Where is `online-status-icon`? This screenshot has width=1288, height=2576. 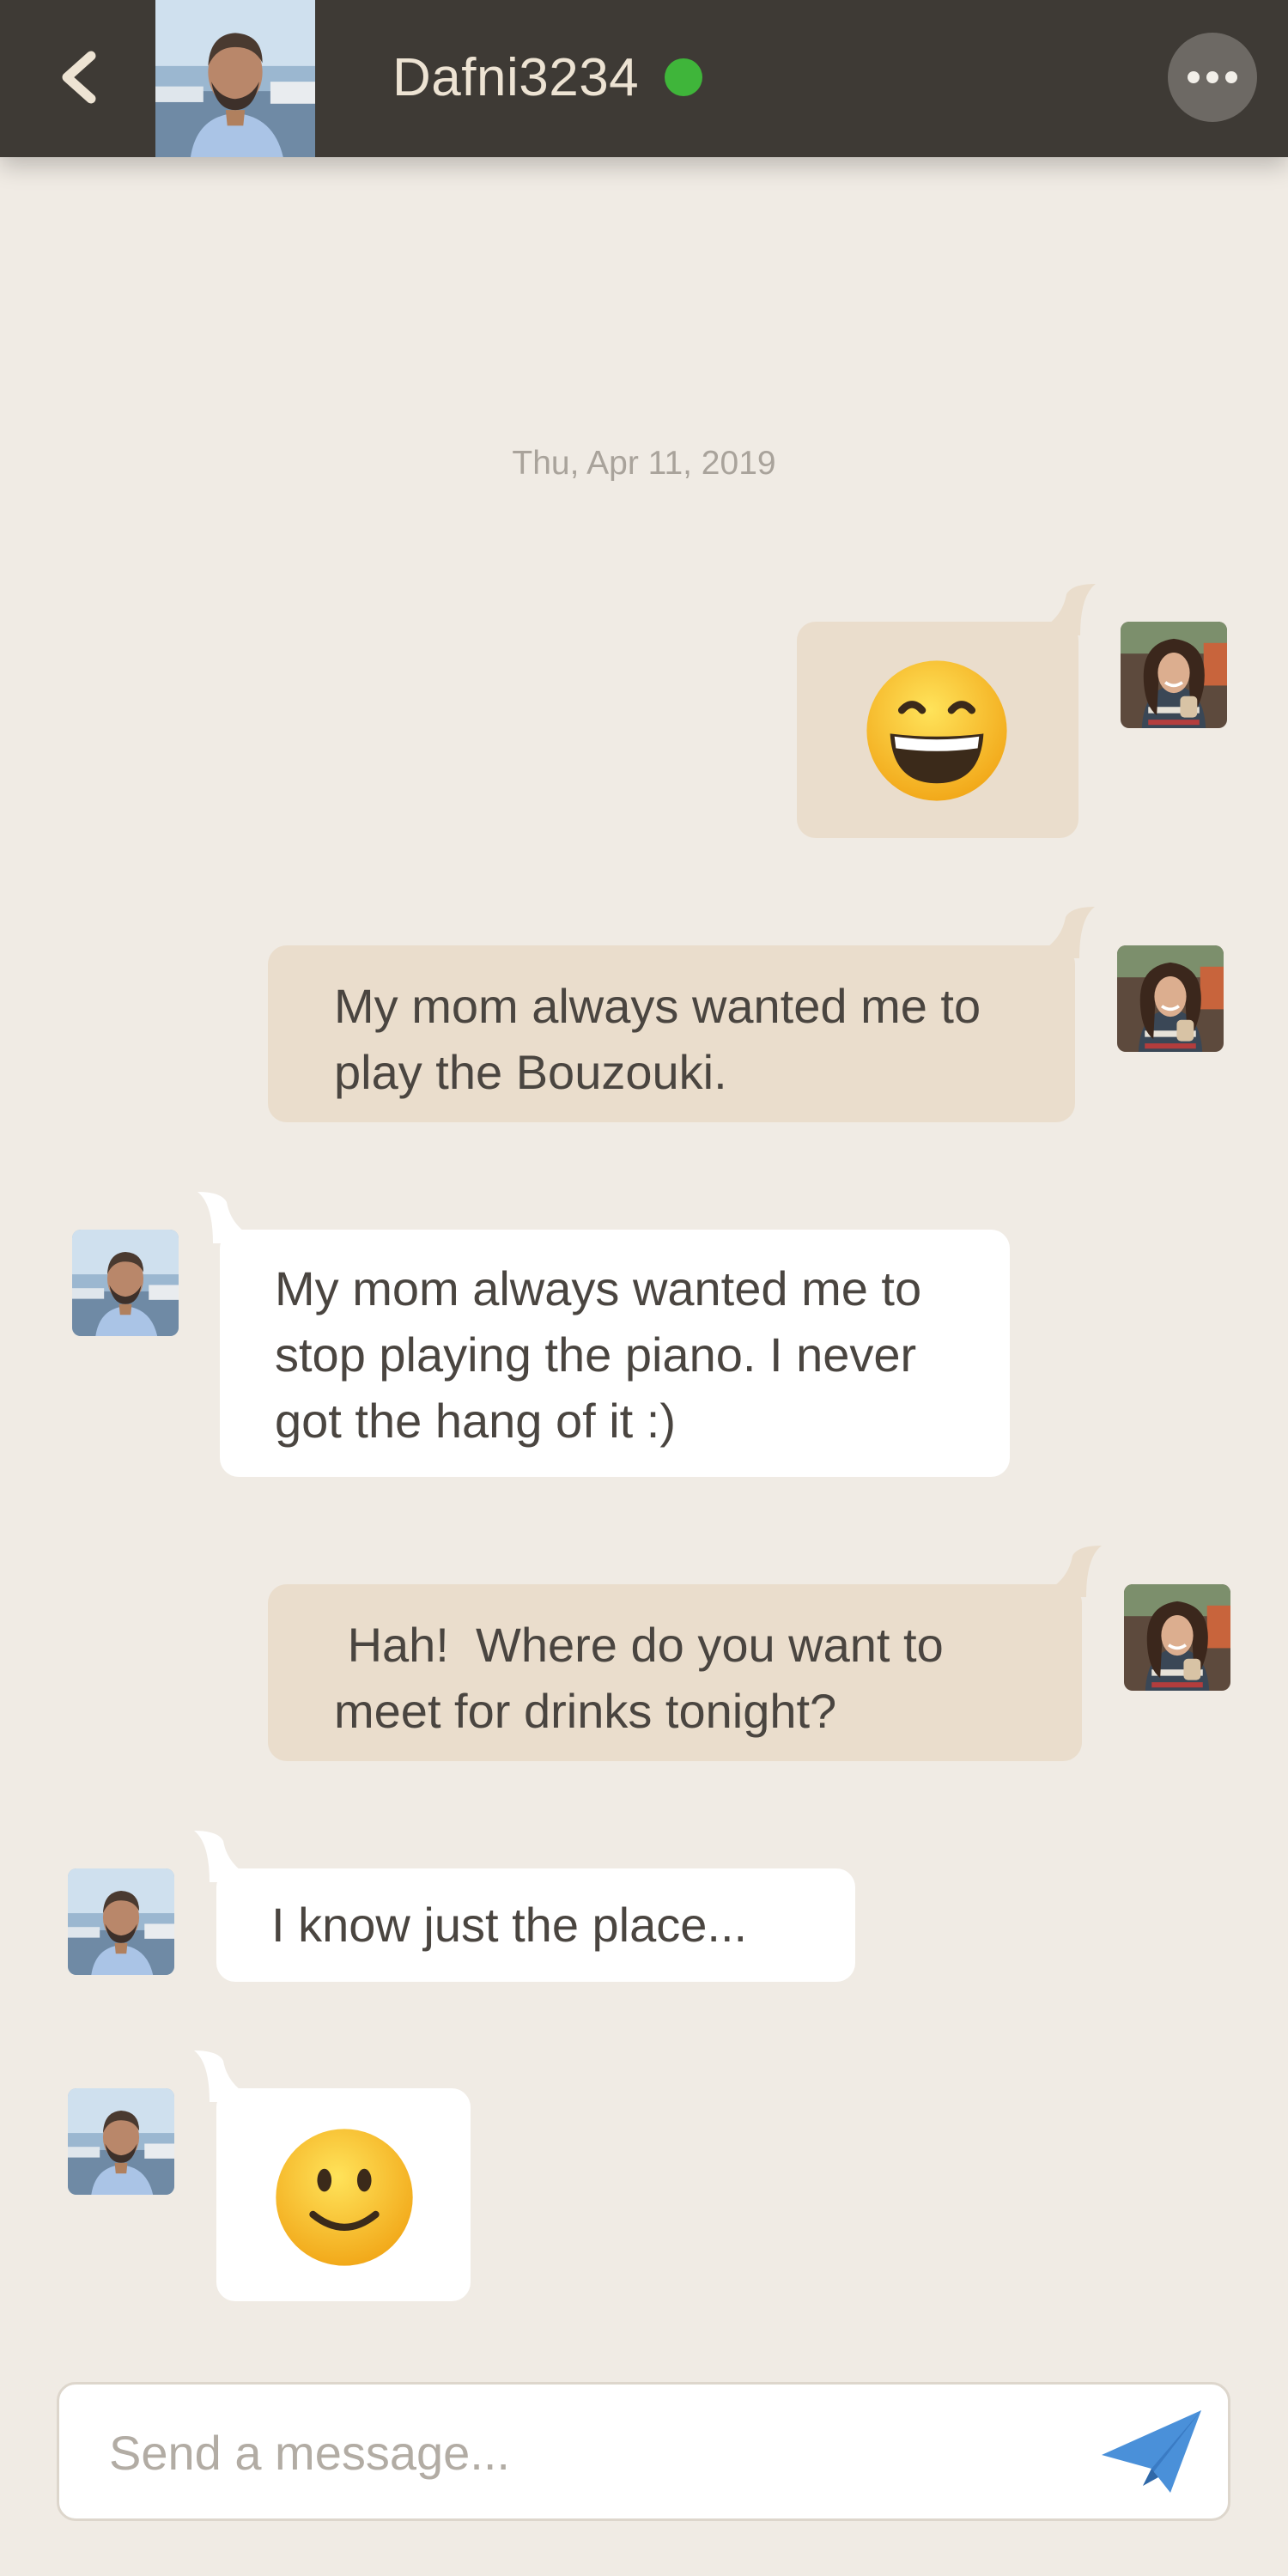 online-status-icon is located at coordinates (684, 77).